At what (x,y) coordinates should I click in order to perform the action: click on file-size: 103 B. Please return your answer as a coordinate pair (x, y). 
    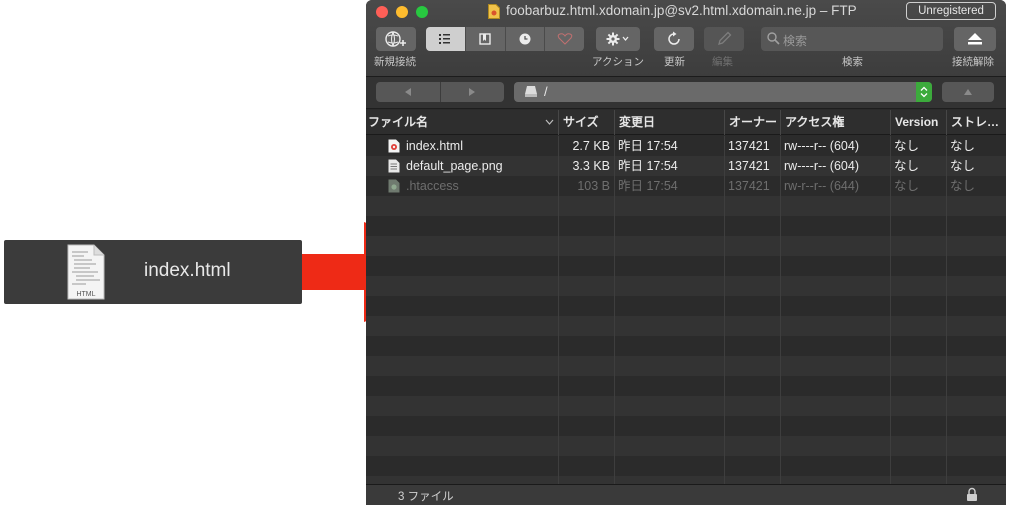
    Looking at the image, I should click on (593, 186).